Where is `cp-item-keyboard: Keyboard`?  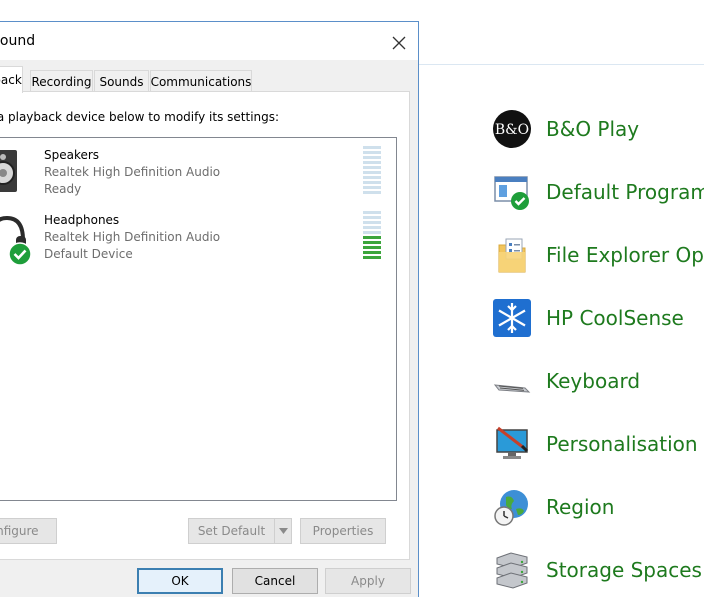
cp-item-keyboard: Keyboard is located at coordinates (565, 381).